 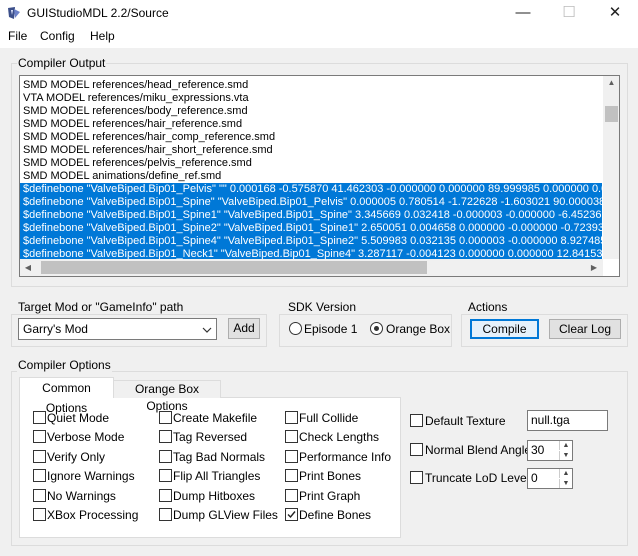 What do you see at coordinates (330, 496) in the screenshot?
I see `print-graph-label: Print Graph` at bounding box center [330, 496].